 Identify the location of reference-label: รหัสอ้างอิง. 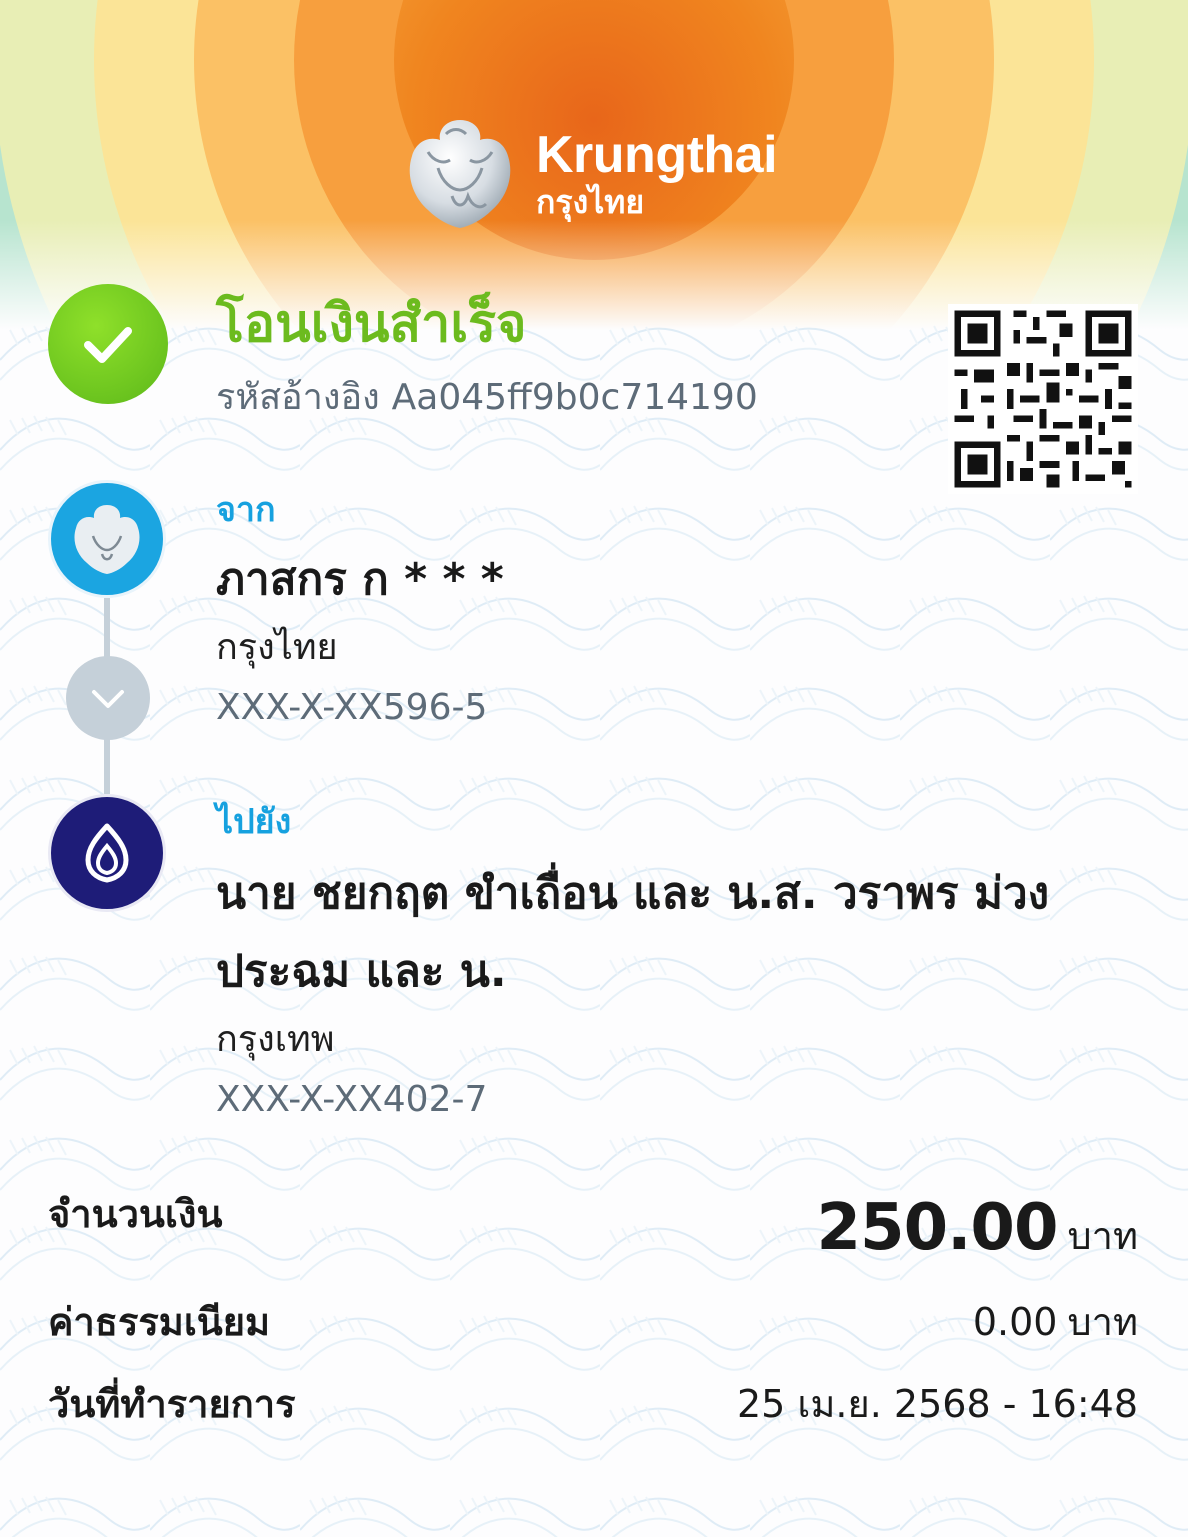
(298, 397).